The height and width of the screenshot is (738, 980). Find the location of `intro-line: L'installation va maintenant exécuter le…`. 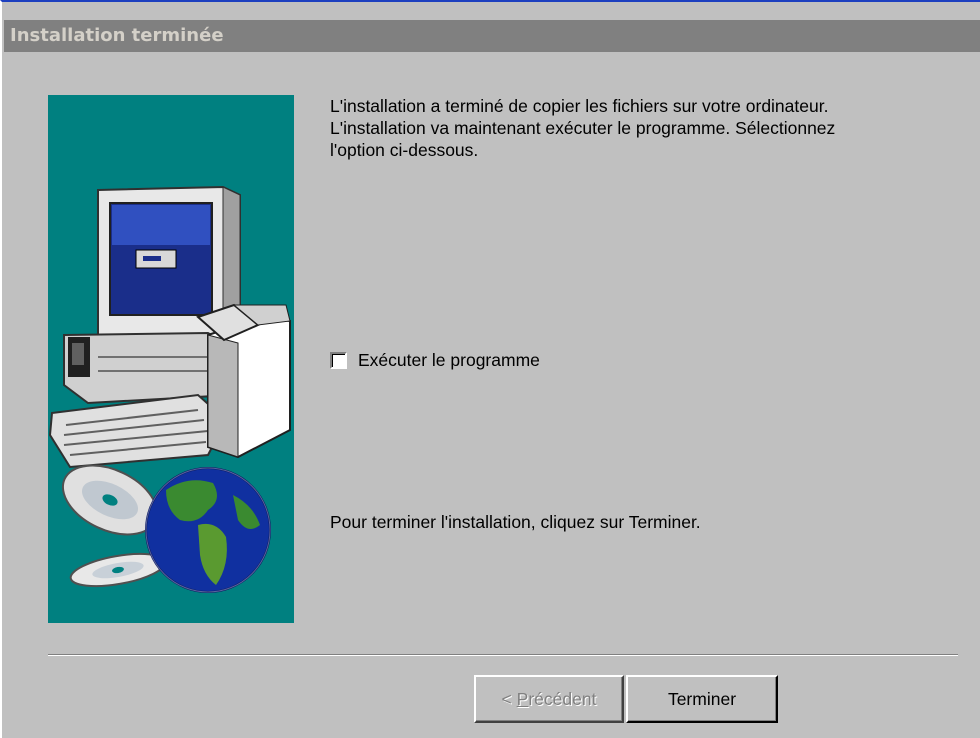

intro-line: L'installation va maintenant exécuter le… is located at coordinates (583, 128).